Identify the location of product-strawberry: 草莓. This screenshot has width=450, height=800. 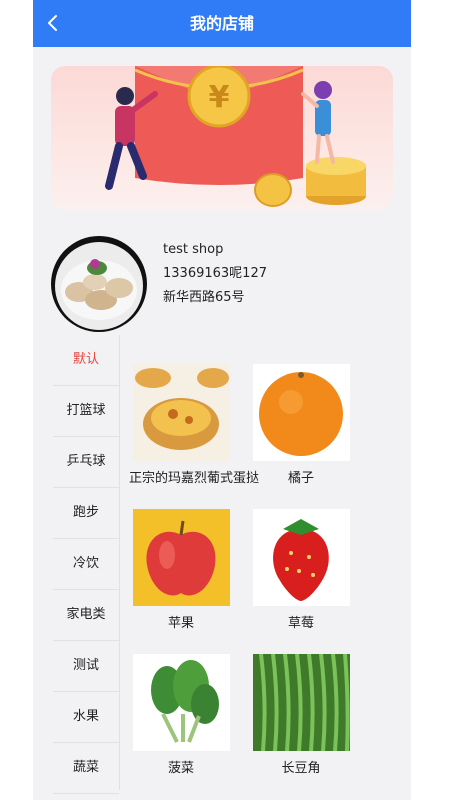
(301, 570).